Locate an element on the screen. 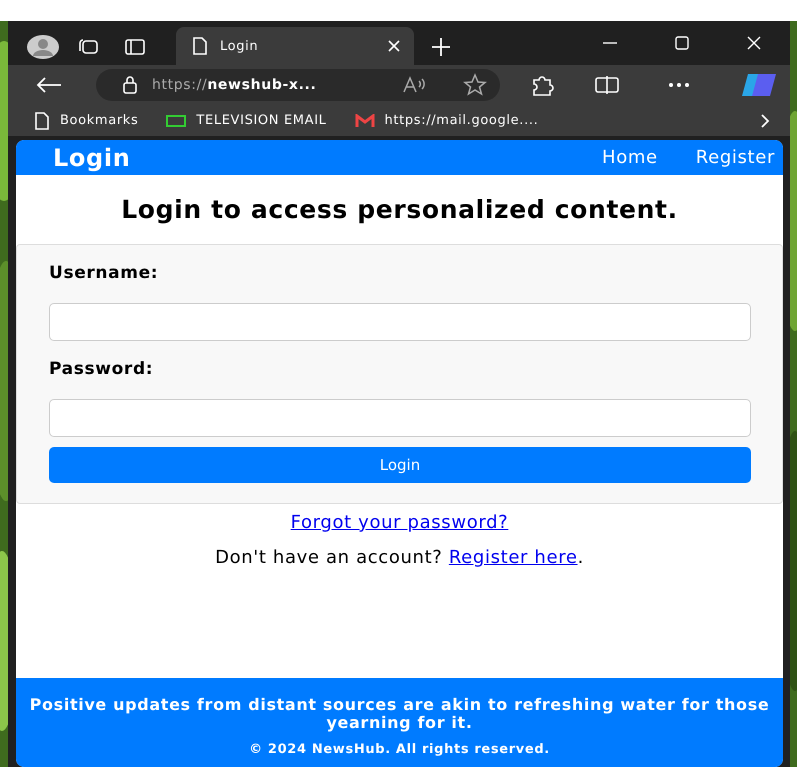 The height and width of the screenshot is (767, 797). forgot-password-link: Forgot your password? is located at coordinates (399, 522).